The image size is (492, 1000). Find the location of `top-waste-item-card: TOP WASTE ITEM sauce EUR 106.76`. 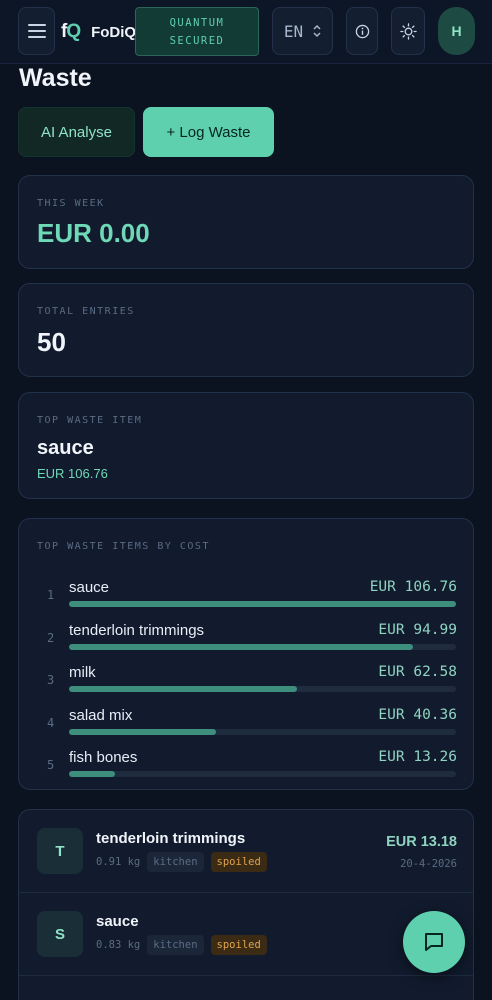

top-waste-item-card: TOP WASTE ITEM sauce EUR 106.76 is located at coordinates (246, 445).